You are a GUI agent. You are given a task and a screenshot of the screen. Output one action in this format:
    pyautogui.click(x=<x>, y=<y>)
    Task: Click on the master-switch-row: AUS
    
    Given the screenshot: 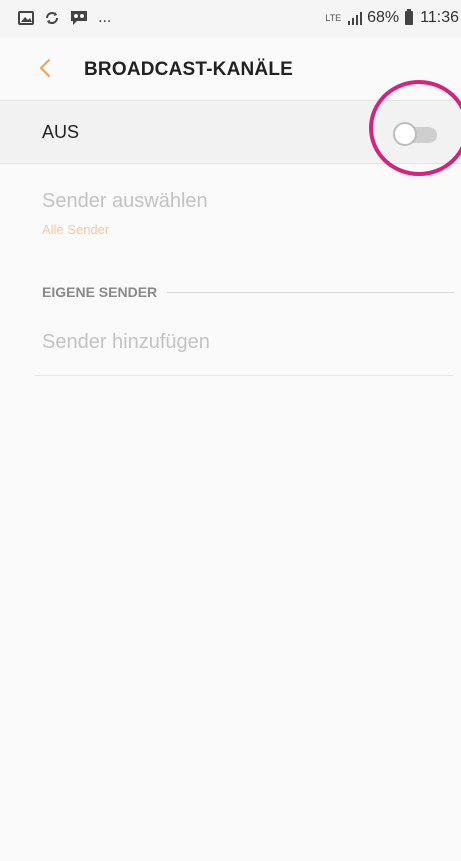 What is the action you would take?
    pyautogui.click(x=230, y=132)
    